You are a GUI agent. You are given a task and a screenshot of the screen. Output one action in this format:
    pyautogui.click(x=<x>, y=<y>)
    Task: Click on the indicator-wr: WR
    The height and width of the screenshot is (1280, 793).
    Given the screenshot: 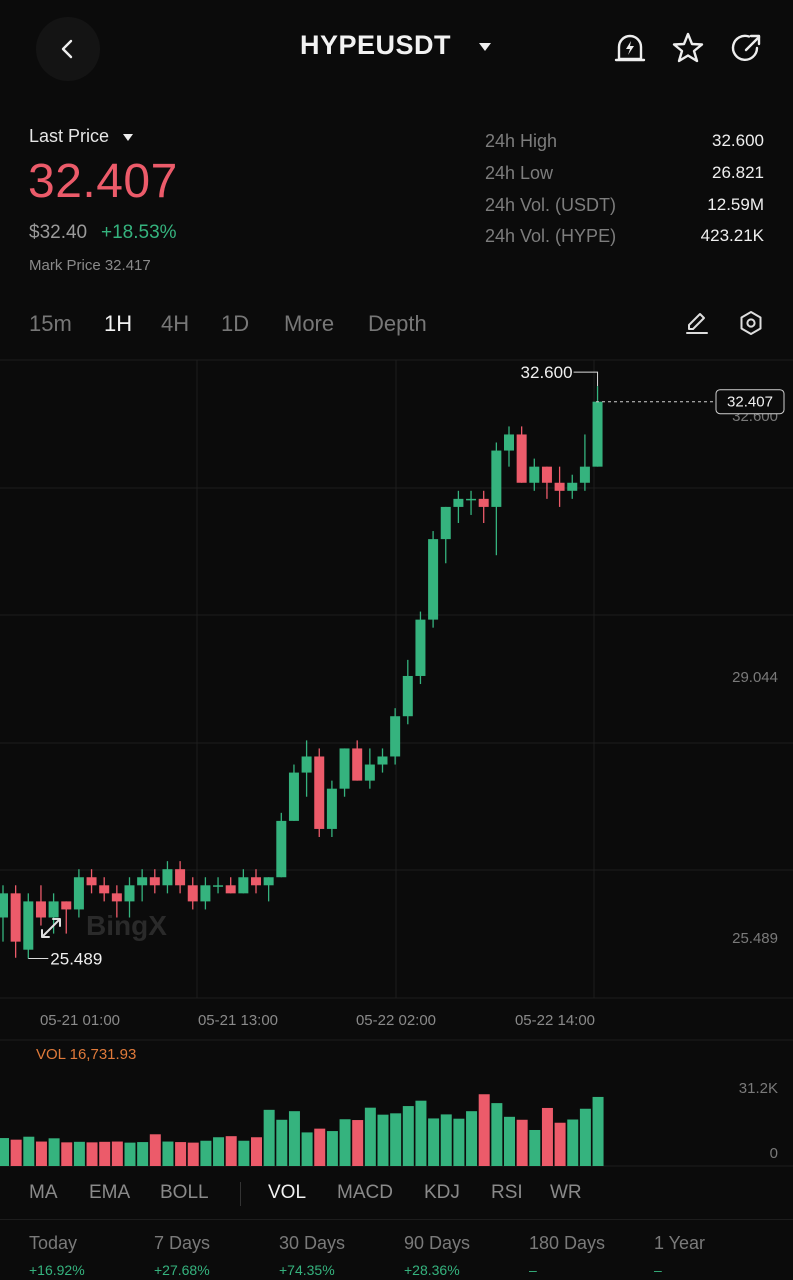 What is the action you would take?
    pyautogui.click(x=566, y=1193)
    